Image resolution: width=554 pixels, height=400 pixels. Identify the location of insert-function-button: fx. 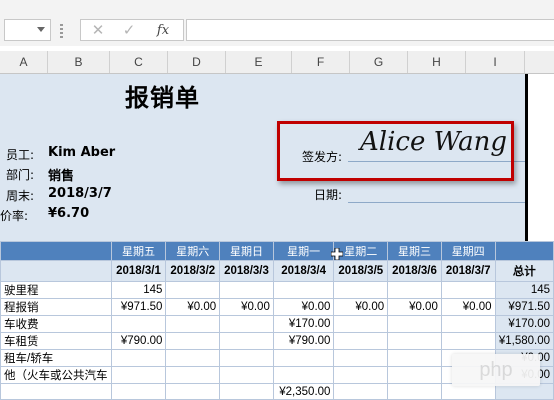
(163, 30).